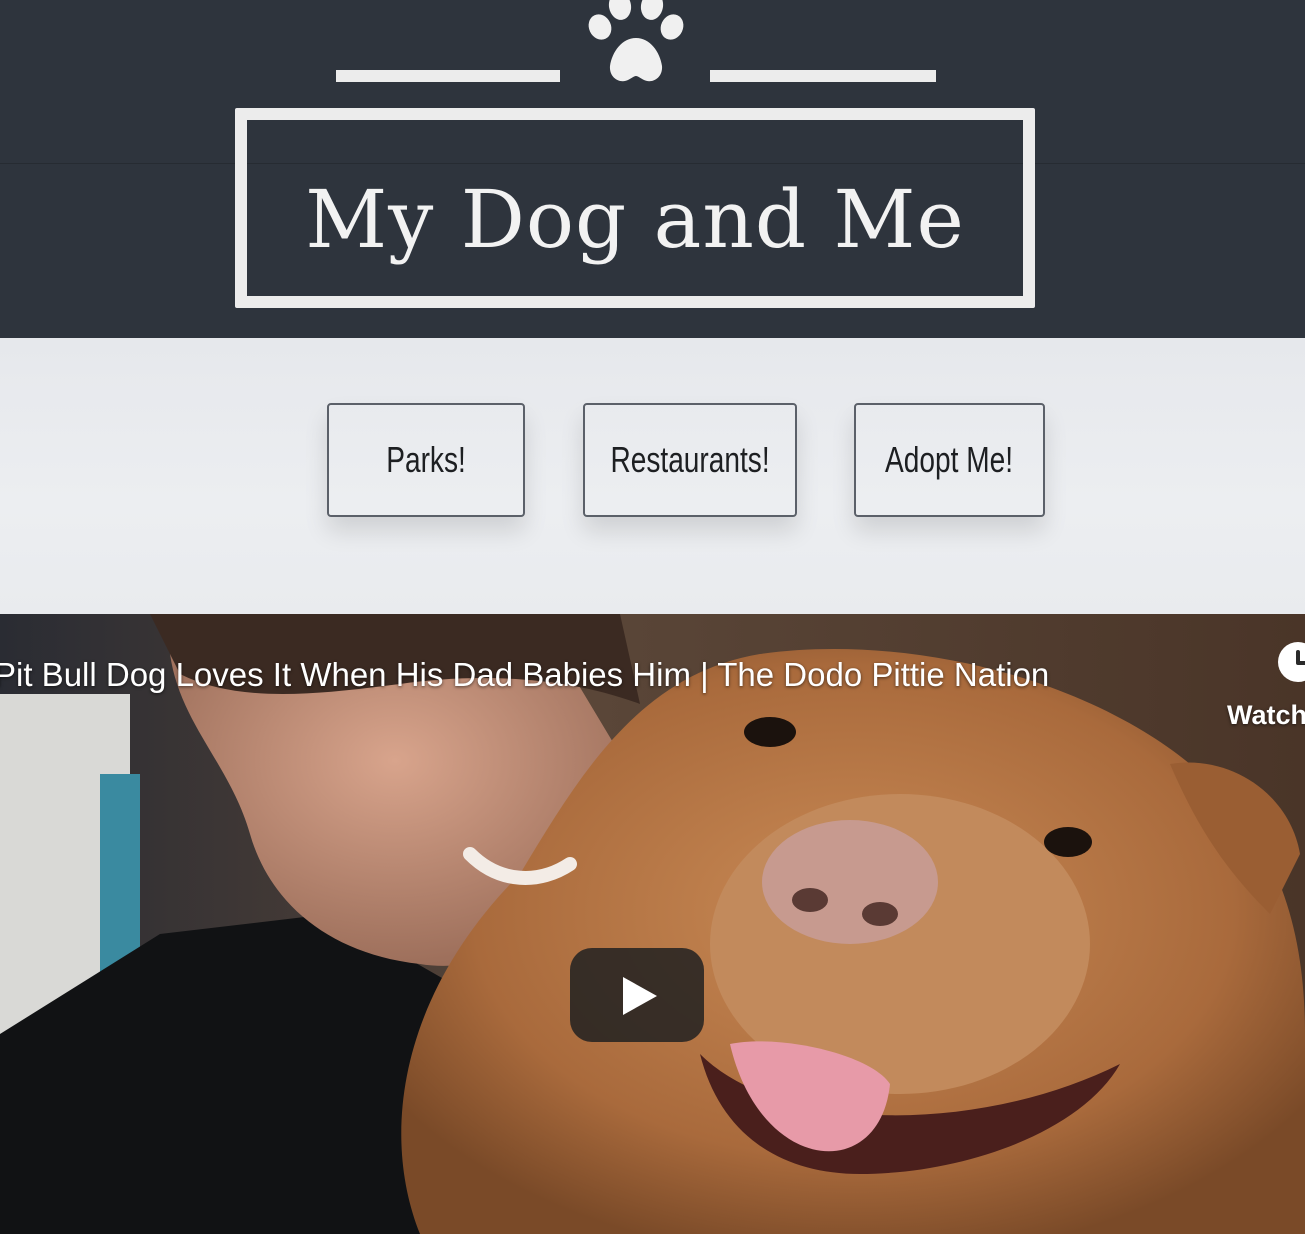  I want to click on logo-line-right, so click(823, 76).